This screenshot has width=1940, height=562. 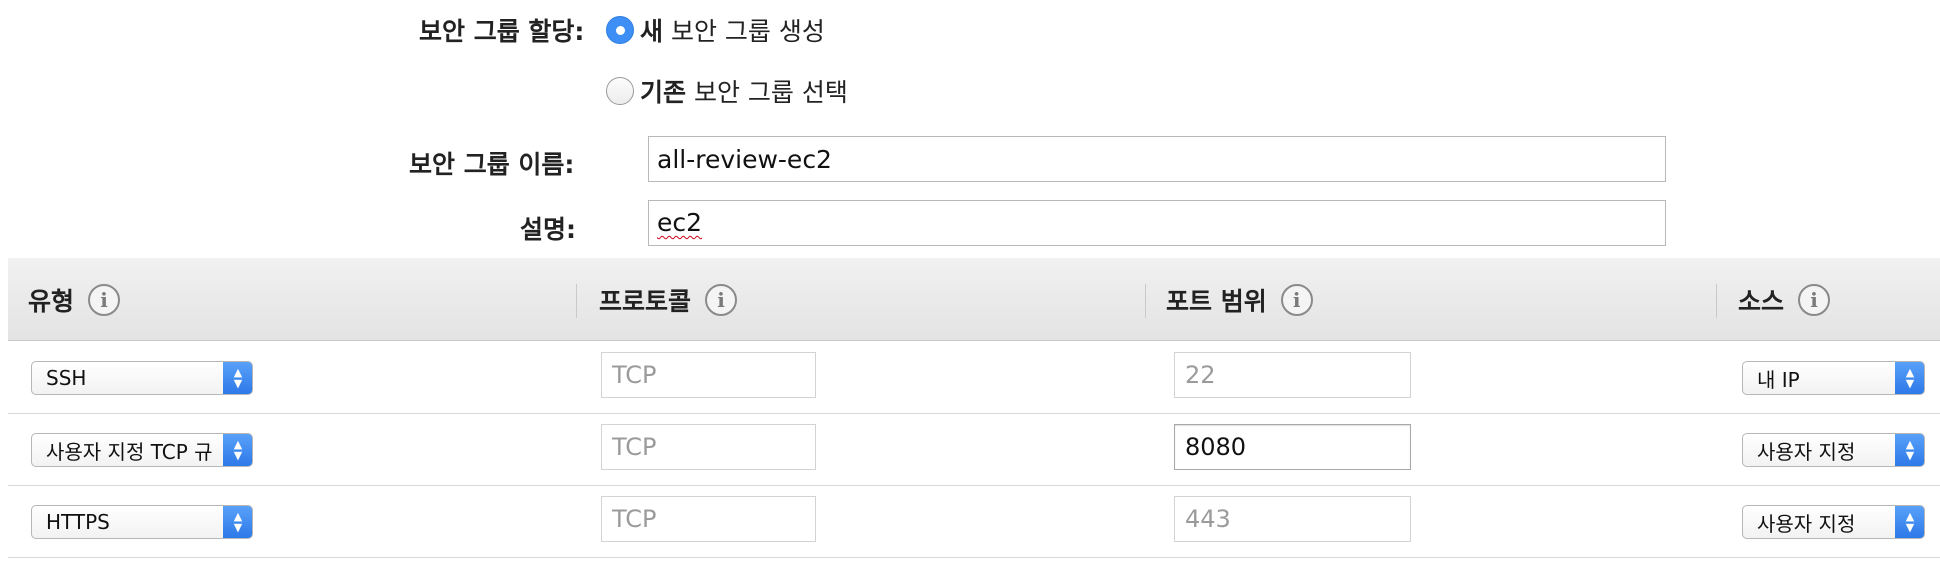 I want to click on table-row: 사용자 지정 TCP 규 ▲ ▼ TCP 8080 사용자 지정 ▲ ▼, so click(x=974, y=450).